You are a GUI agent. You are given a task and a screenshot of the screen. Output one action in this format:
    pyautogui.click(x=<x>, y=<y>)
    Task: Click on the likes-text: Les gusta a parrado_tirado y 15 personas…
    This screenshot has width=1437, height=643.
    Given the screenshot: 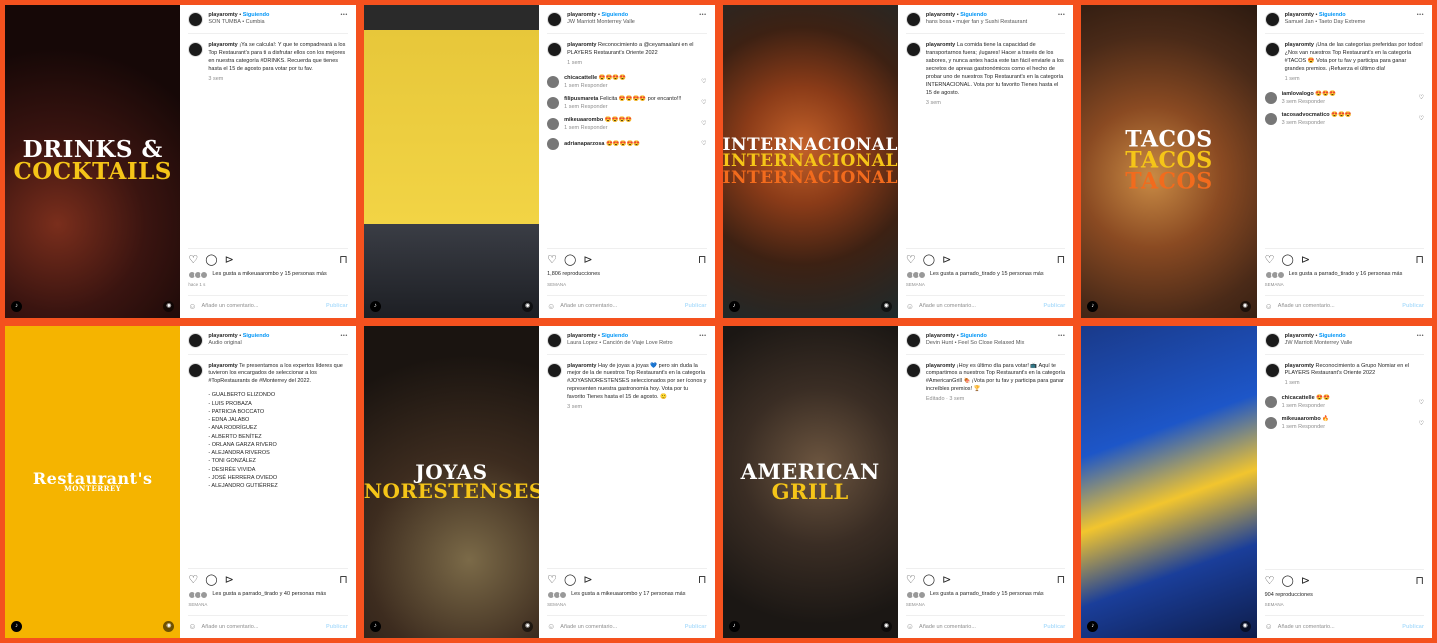 What is the action you would take?
    pyautogui.click(x=987, y=274)
    